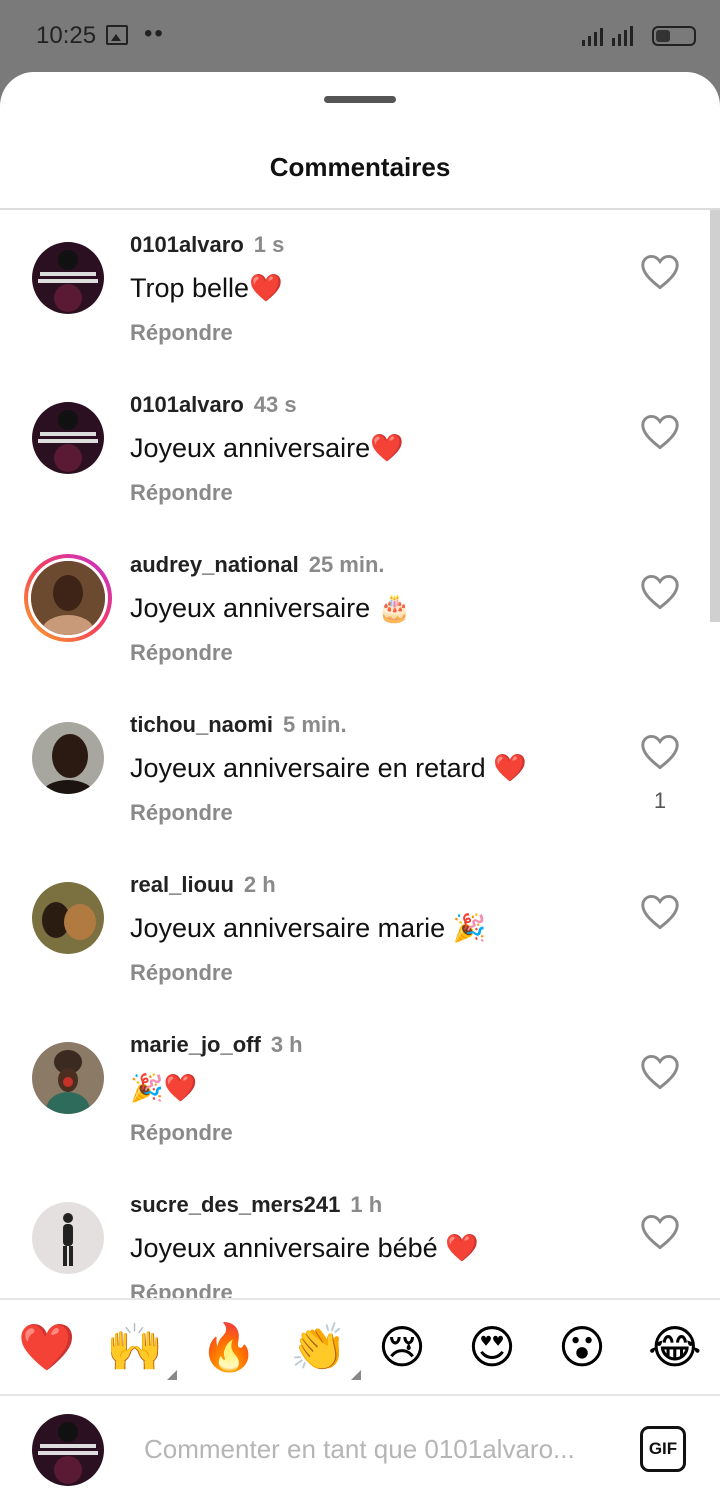 The height and width of the screenshot is (1500, 720). Describe the element at coordinates (346, 564) in the screenshot. I see `comment-time: 25 min.` at that location.